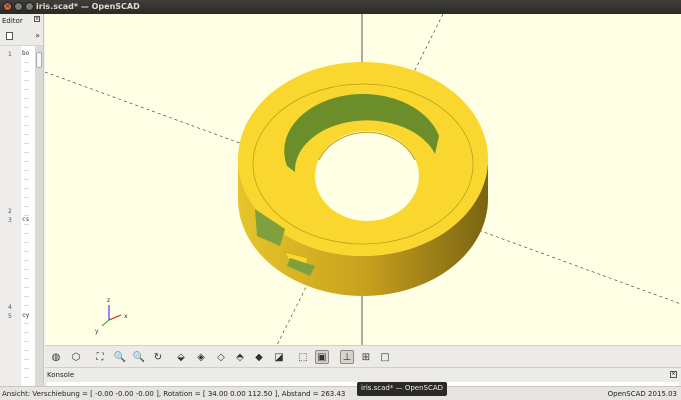 This screenshot has height=400, width=681. Describe the element at coordinates (108, 300) in the screenshot. I see `z-axis-label: z` at that location.